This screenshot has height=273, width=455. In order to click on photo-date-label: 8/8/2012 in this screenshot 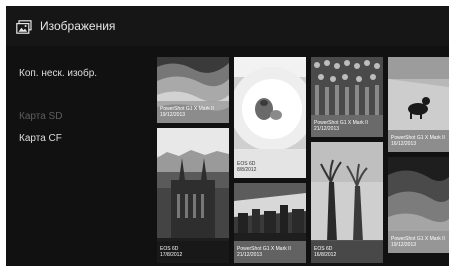, I will do `click(247, 170)`.